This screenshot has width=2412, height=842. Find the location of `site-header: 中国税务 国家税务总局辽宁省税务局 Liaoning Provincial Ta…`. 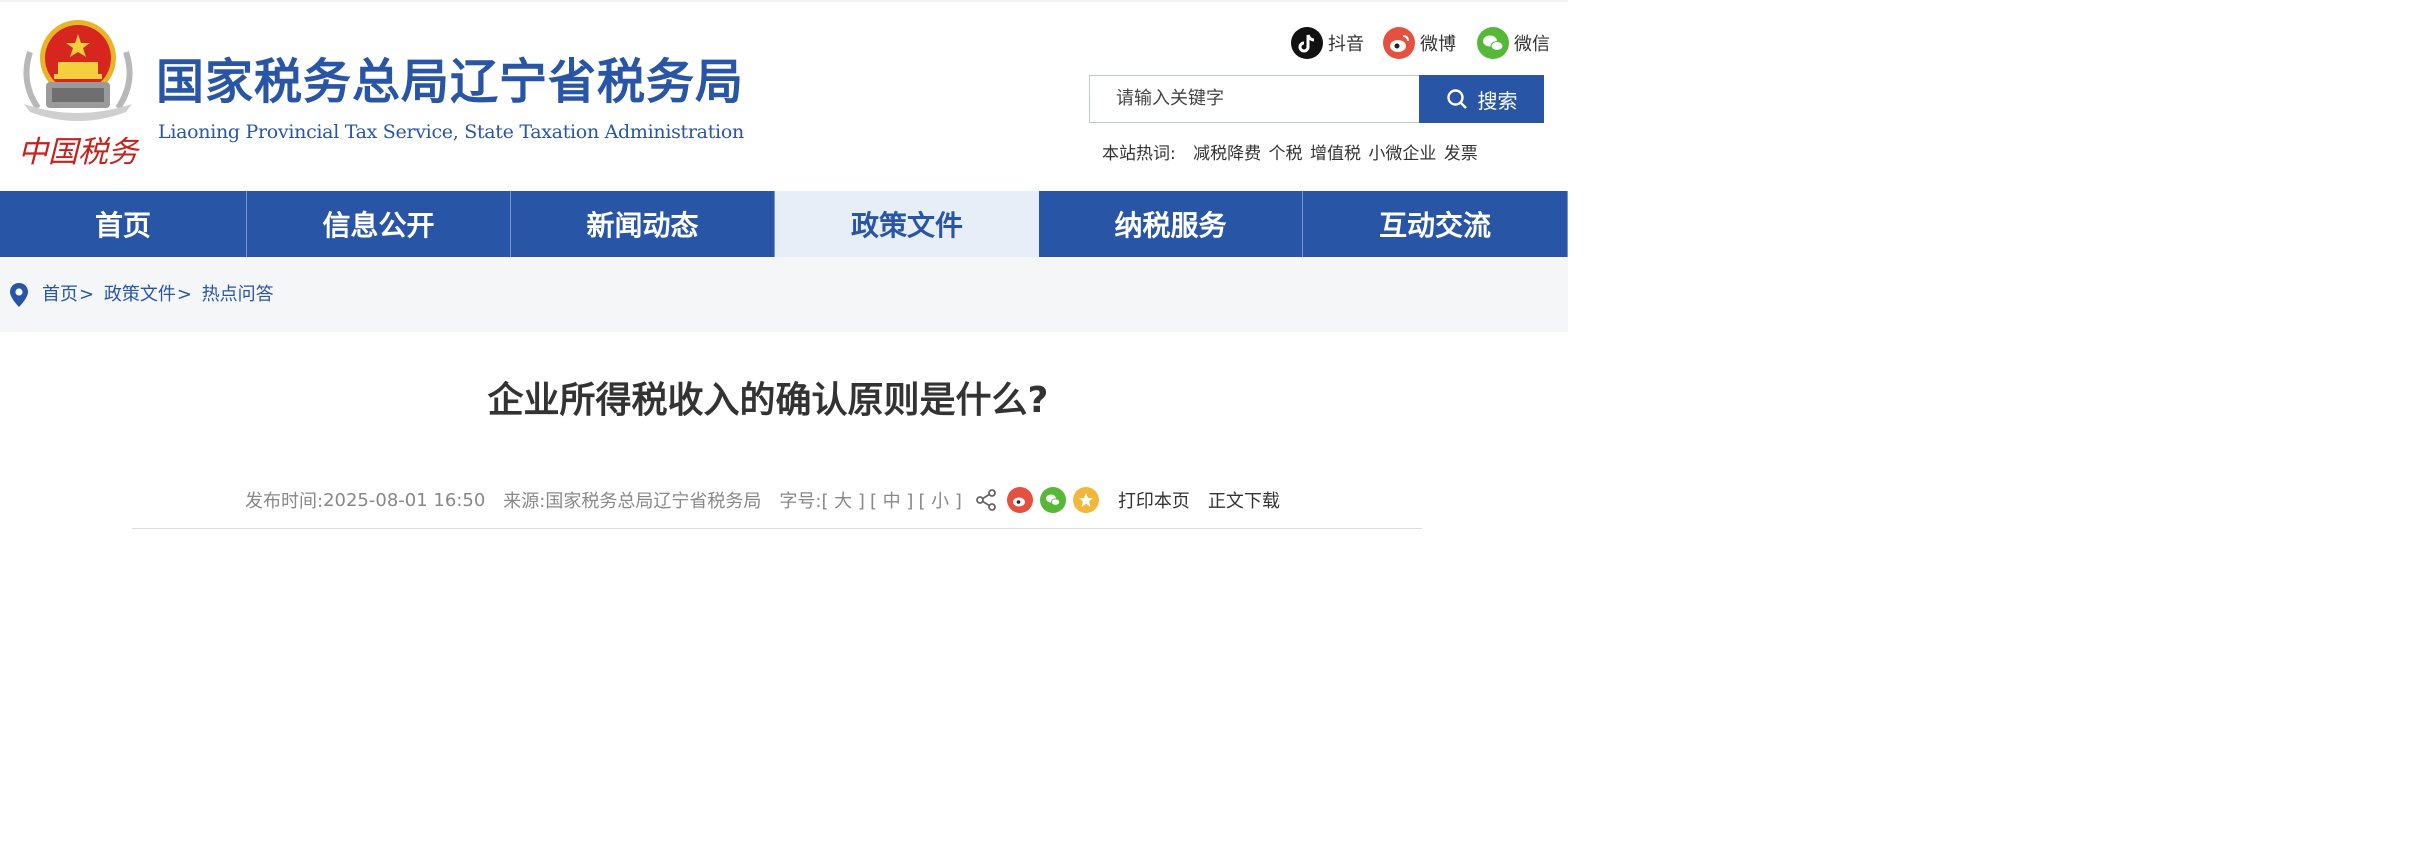

site-header: 中国税务 国家税务总局辽宁省税务局 Liaoning Provincial Ta… is located at coordinates (784, 95).